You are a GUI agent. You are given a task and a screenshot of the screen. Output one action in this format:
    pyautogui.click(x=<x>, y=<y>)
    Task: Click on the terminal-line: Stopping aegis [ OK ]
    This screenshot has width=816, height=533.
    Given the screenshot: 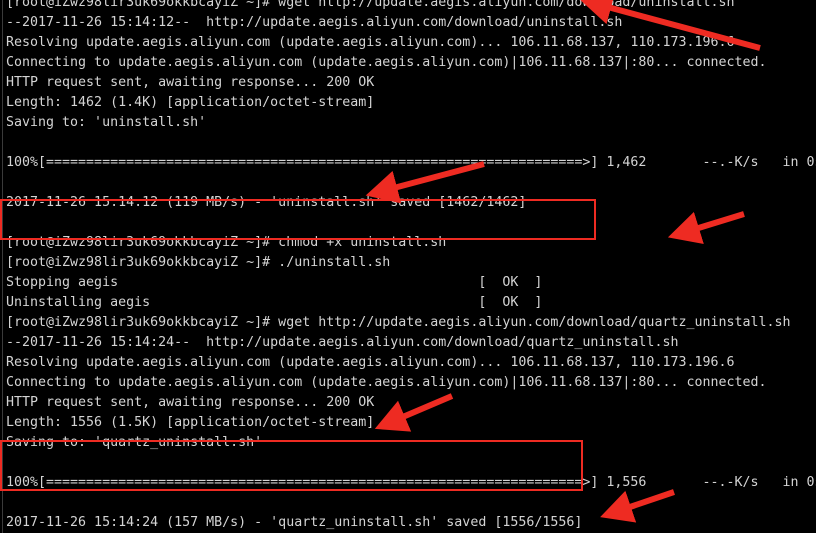 What is the action you would take?
    pyautogui.click(x=274, y=282)
    